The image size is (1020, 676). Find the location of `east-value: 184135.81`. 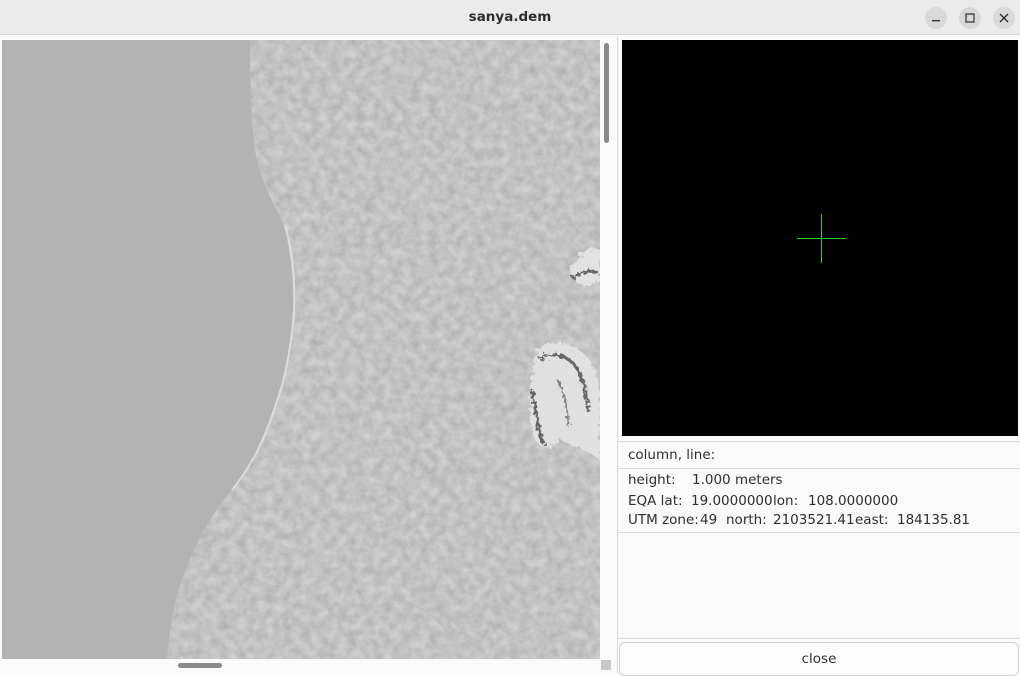

east-value: 184135.81 is located at coordinates (934, 520).